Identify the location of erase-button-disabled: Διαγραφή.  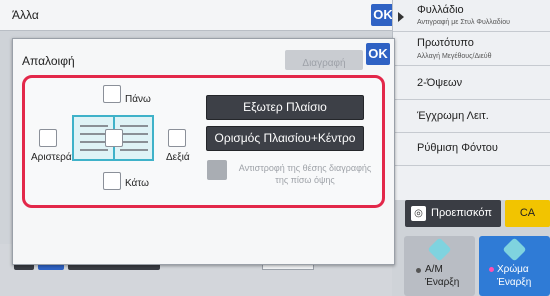
(324, 60).